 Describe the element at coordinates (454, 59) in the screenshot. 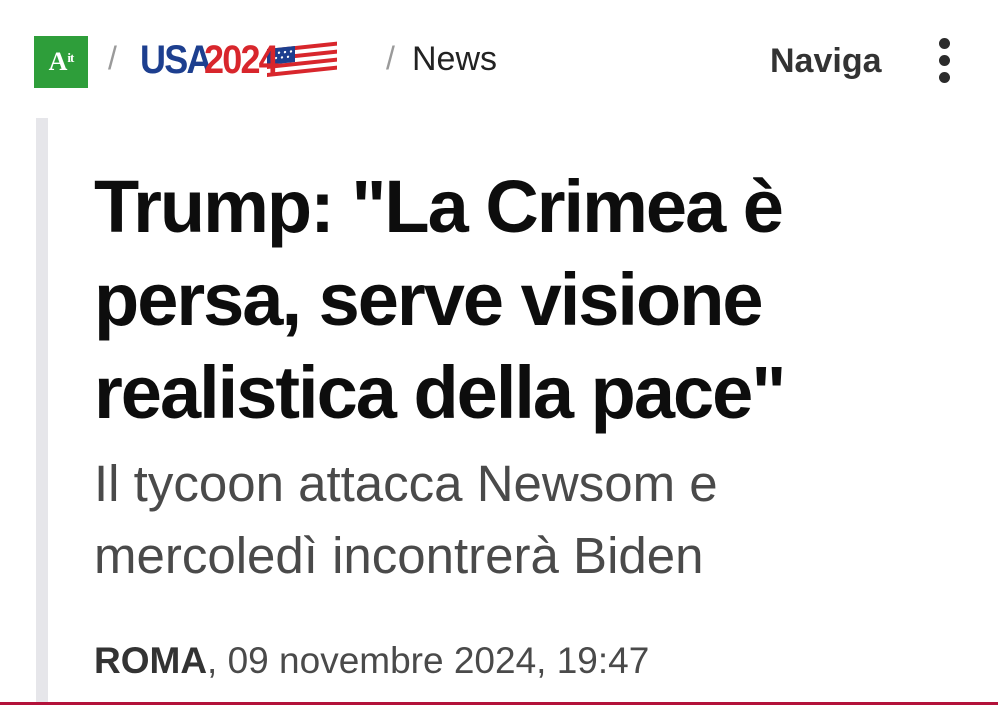

I see `breadcrumb-news-link: News` at that location.